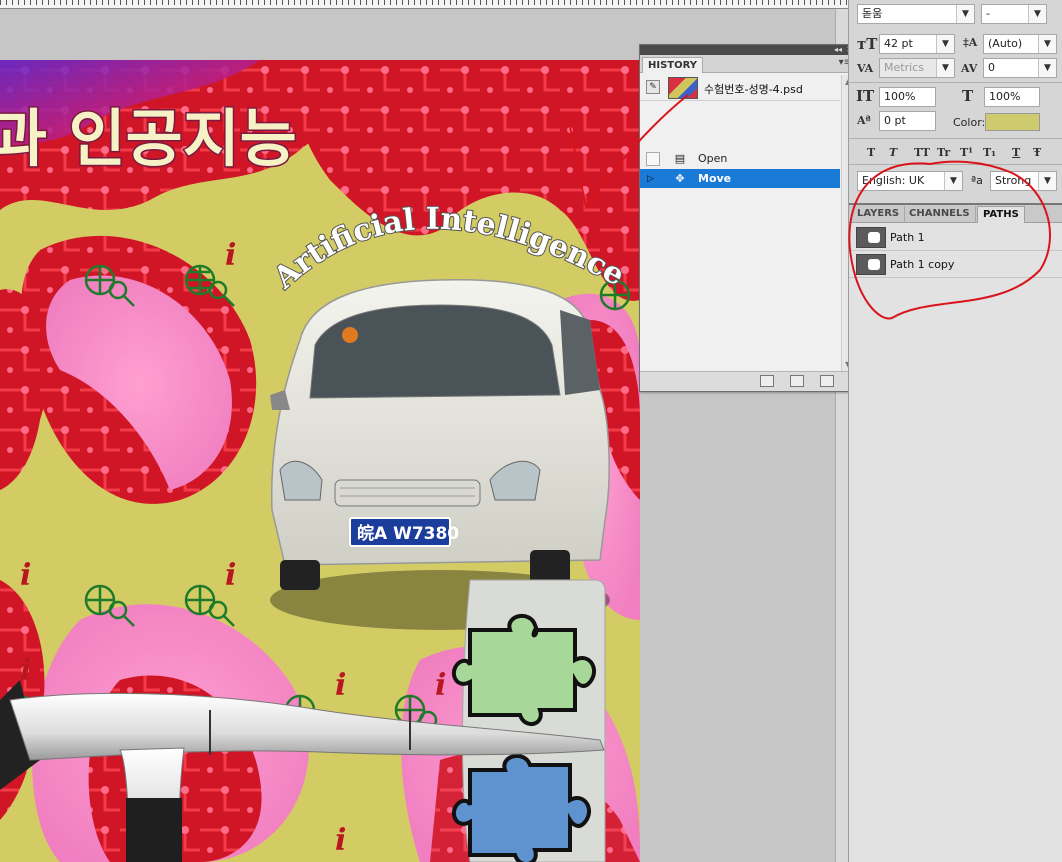 The image size is (1062, 862). What do you see at coordinates (907, 121) in the screenshot?
I see `baseline-shift-input: 0 pt` at bounding box center [907, 121].